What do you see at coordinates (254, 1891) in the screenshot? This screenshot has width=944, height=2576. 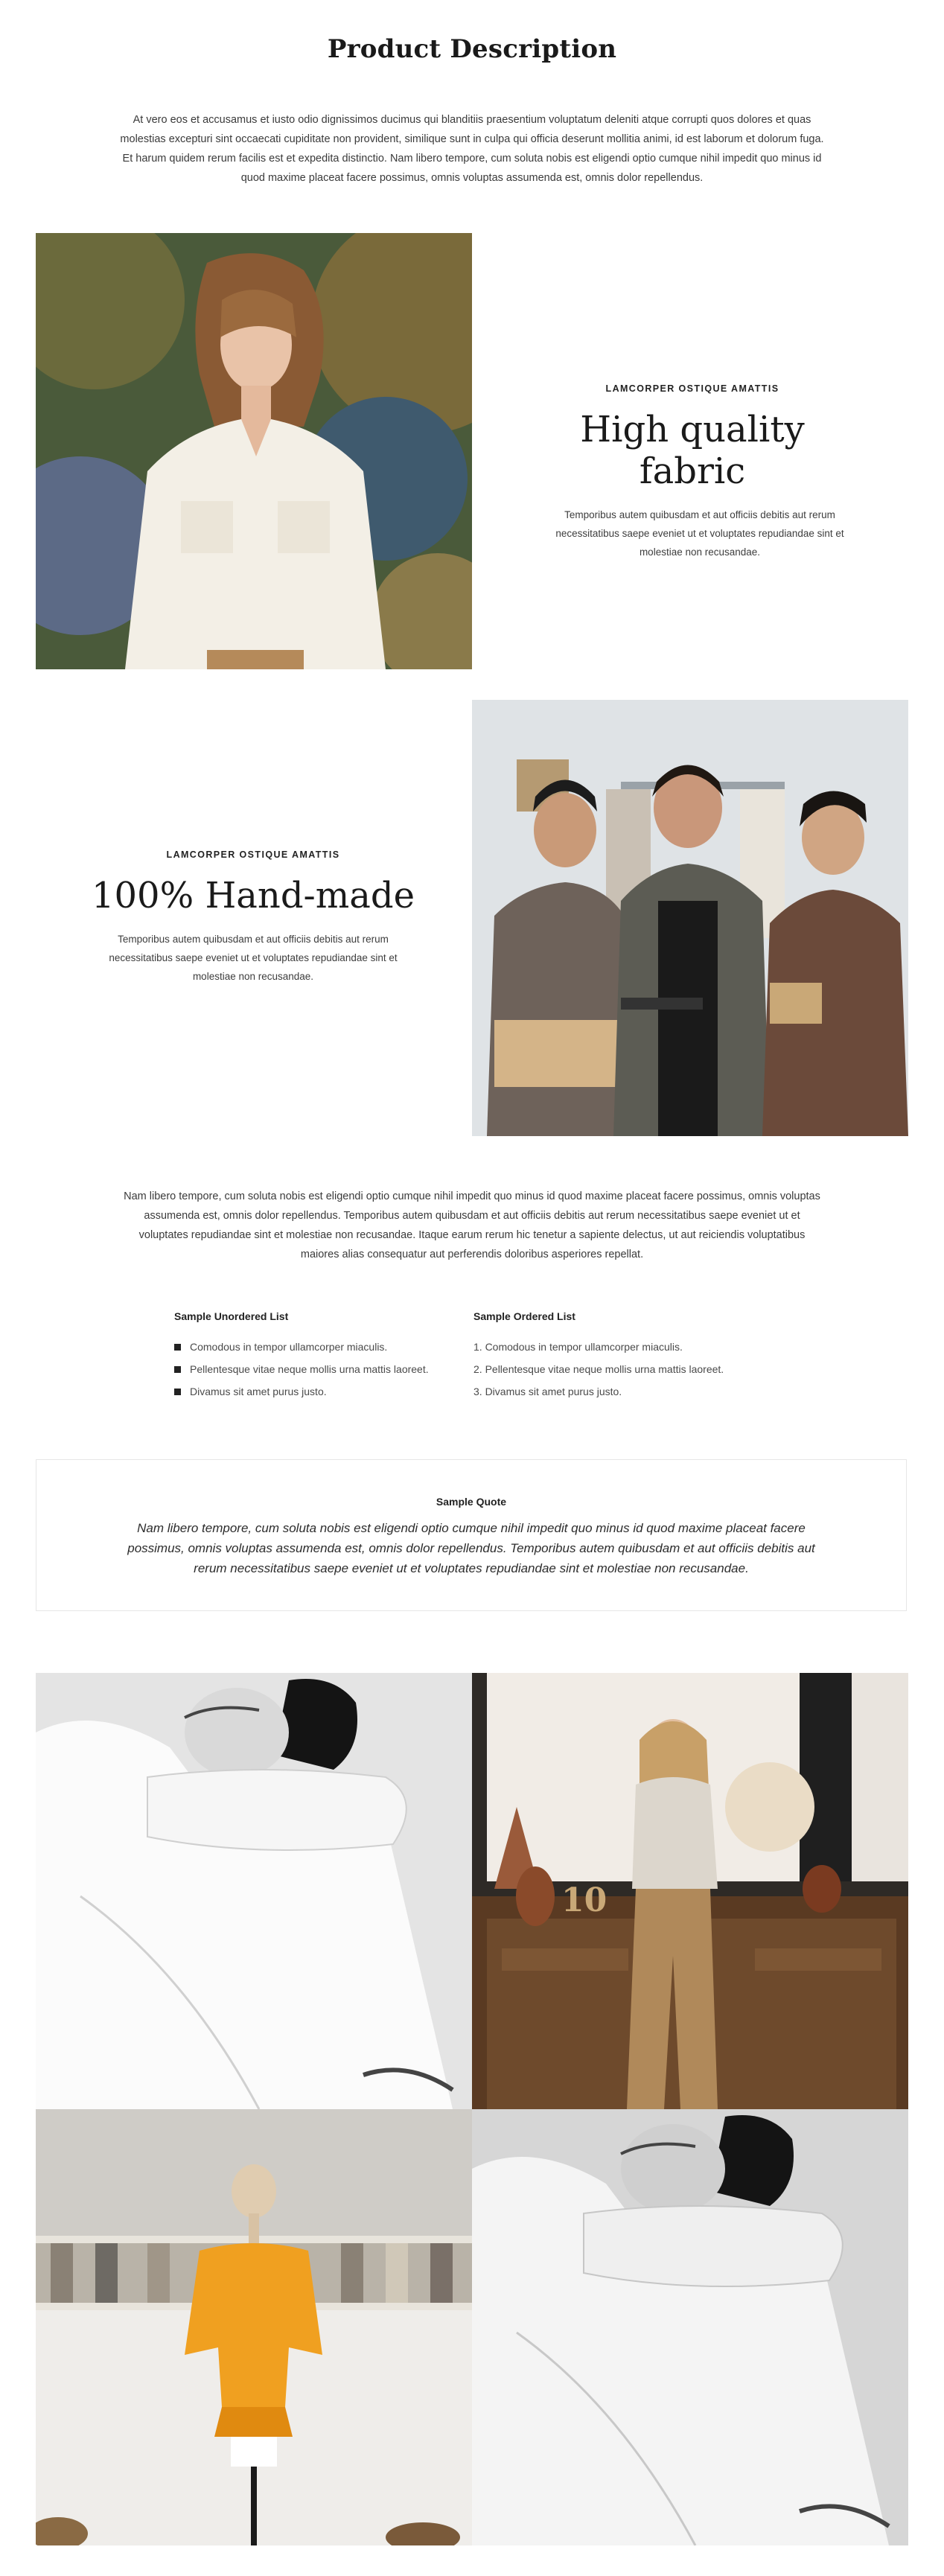 I see `gallery-image-bw-woman` at bounding box center [254, 1891].